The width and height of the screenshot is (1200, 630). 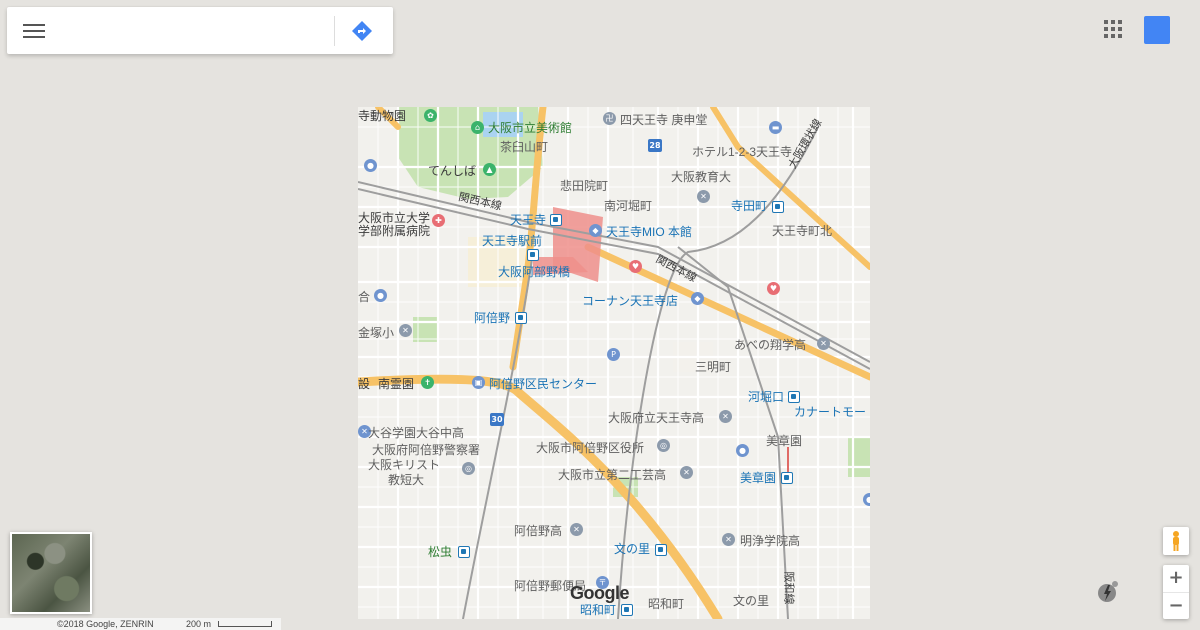 I want to click on map-label-meijo: 明浄学院高, so click(x=770, y=541).